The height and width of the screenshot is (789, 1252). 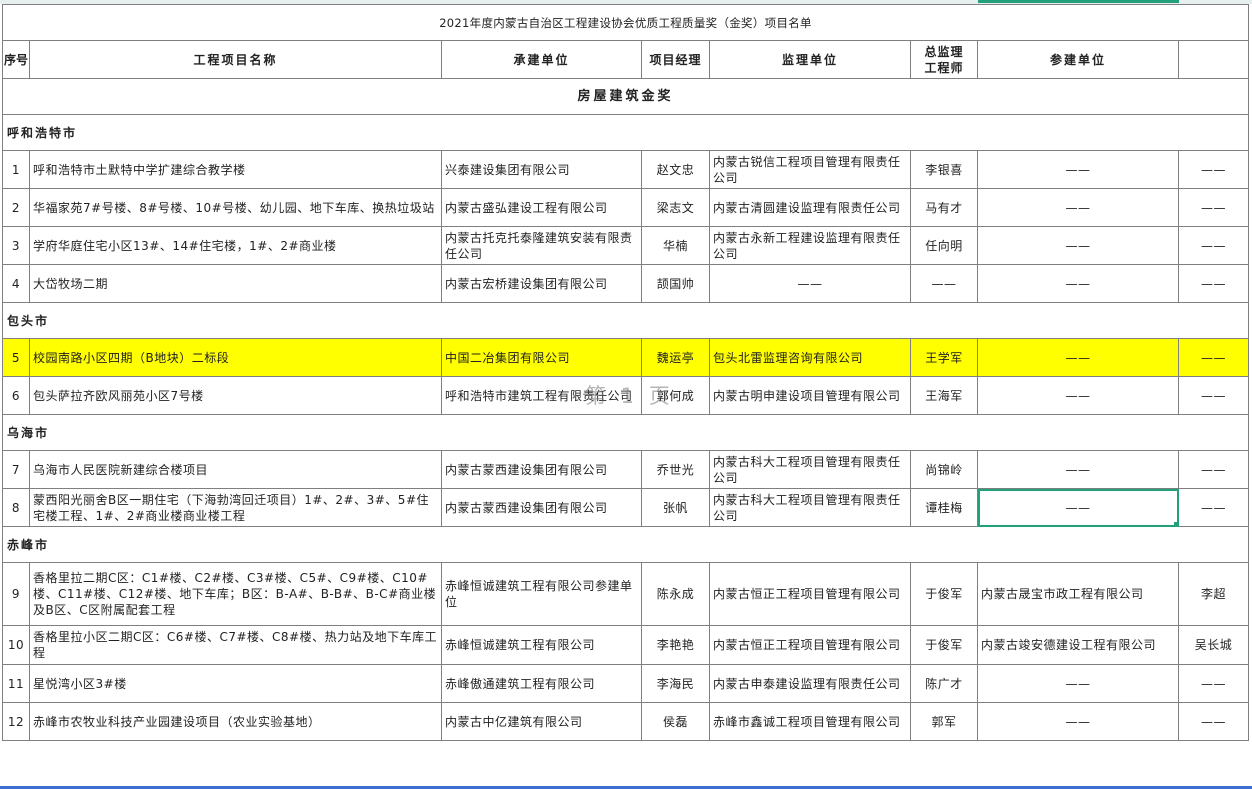 What do you see at coordinates (16, 507) in the screenshot?
I see `cell-no: 8` at bounding box center [16, 507].